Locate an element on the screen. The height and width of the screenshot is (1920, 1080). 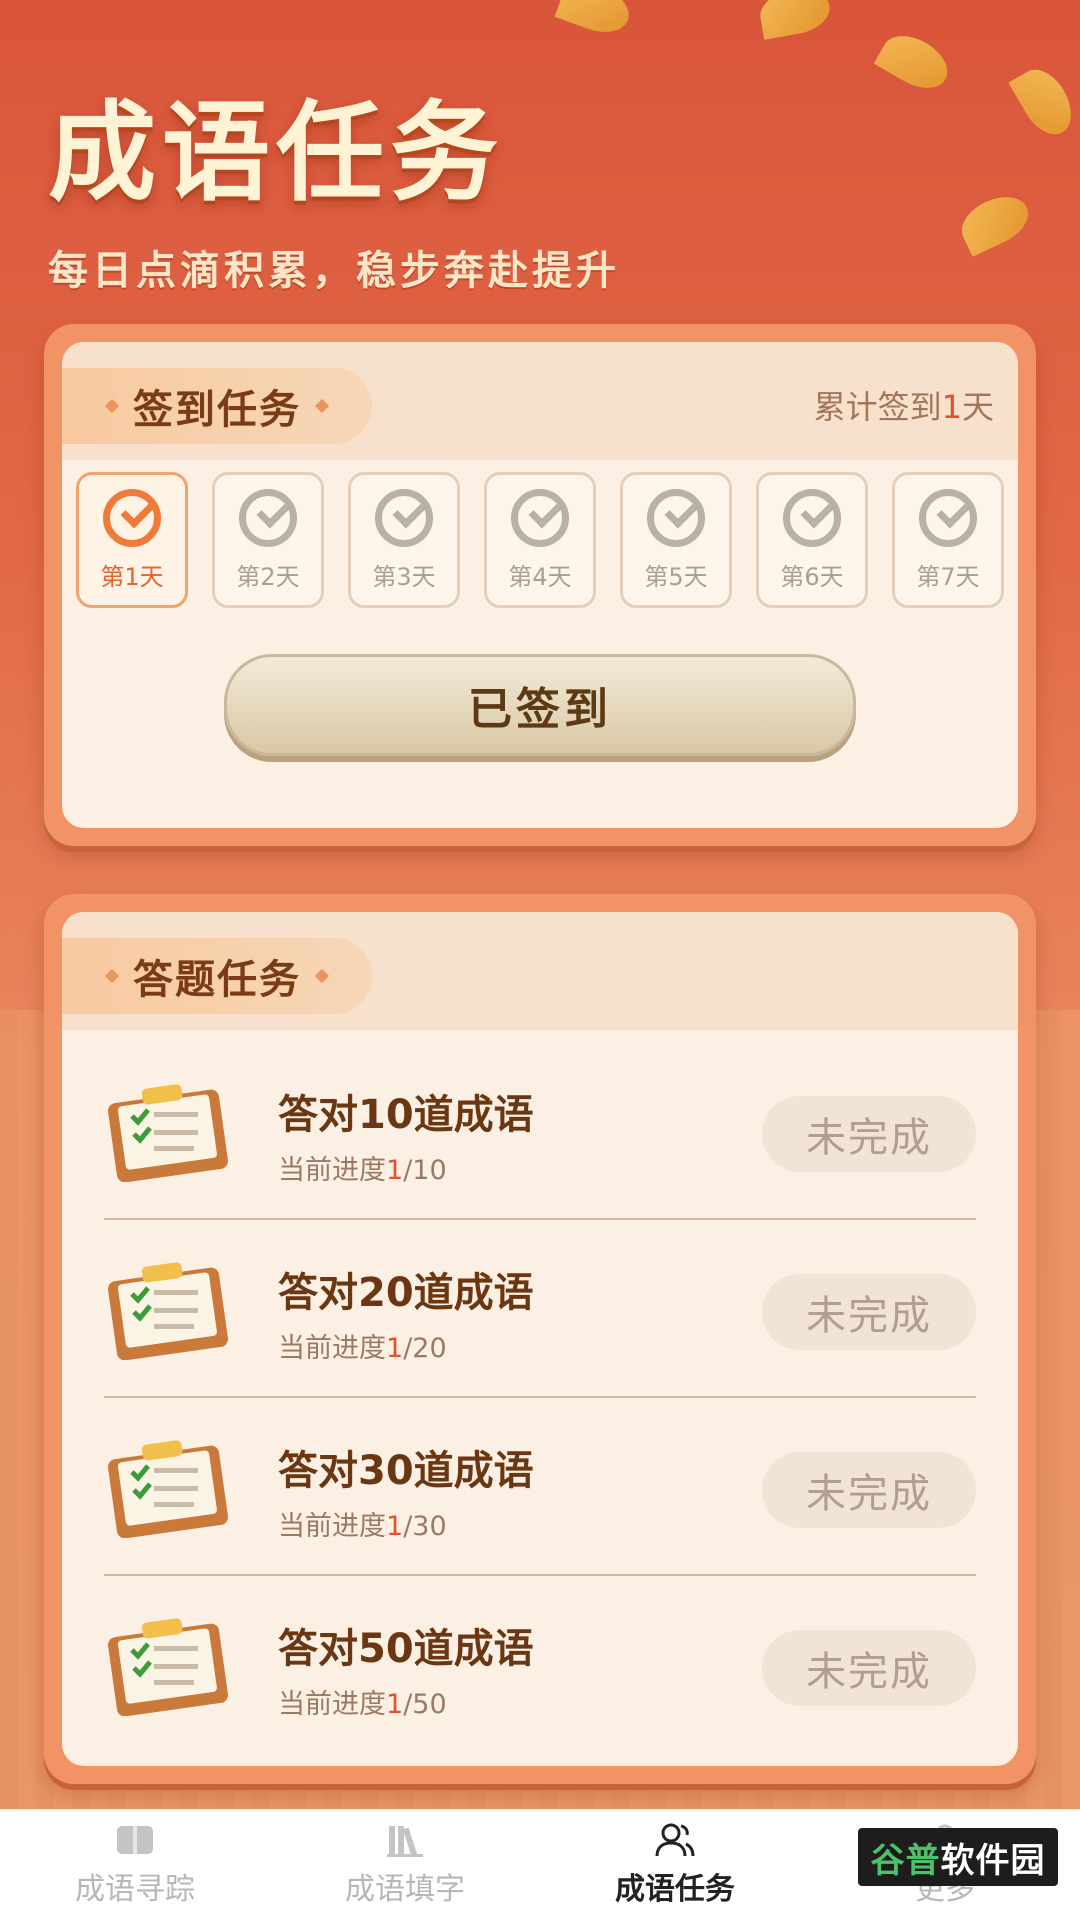
signin-task-label: 签到任务 is located at coordinates (217, 410).